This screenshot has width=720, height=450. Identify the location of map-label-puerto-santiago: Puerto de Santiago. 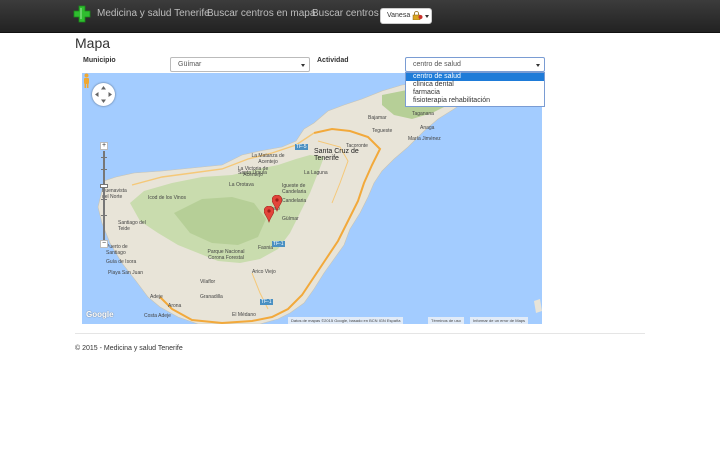
(117, 250).